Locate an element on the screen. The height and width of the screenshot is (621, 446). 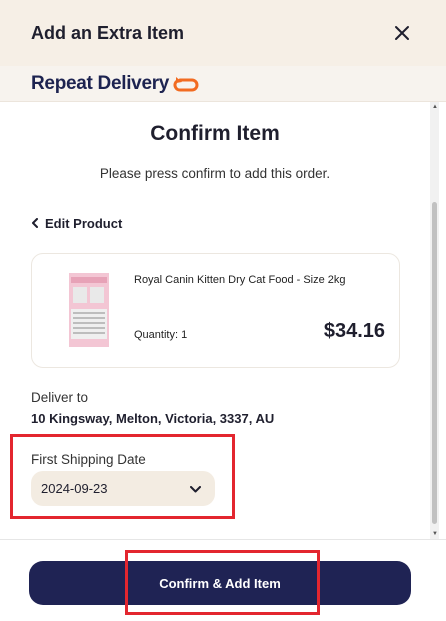
modal-header: Add an Extra Item is located at coordinates (223, 33).